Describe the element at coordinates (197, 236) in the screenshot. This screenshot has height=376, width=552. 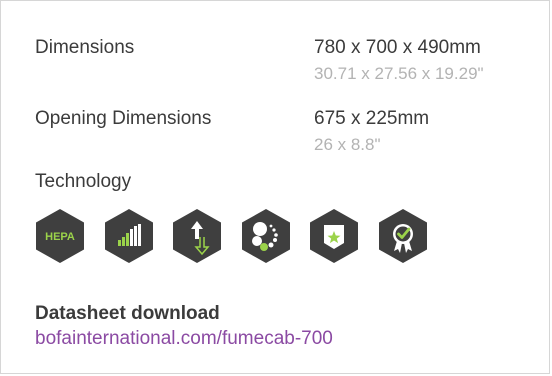
I see `airflow-arrows-icon` at that location.